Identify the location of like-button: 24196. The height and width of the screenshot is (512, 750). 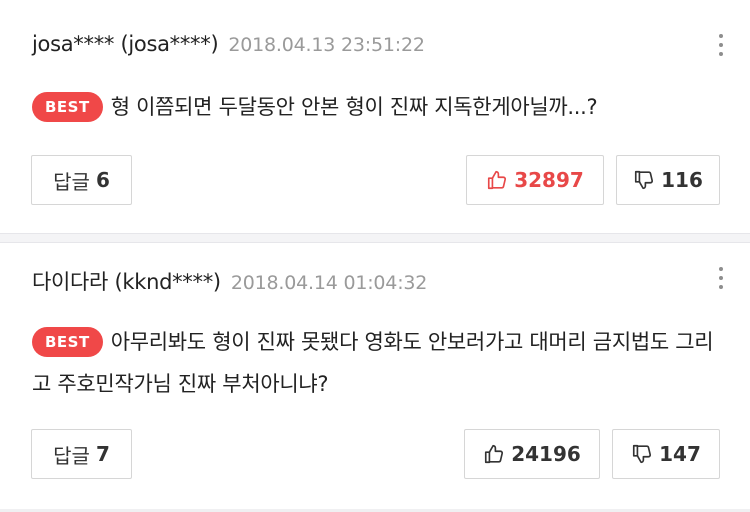
(532, 454).